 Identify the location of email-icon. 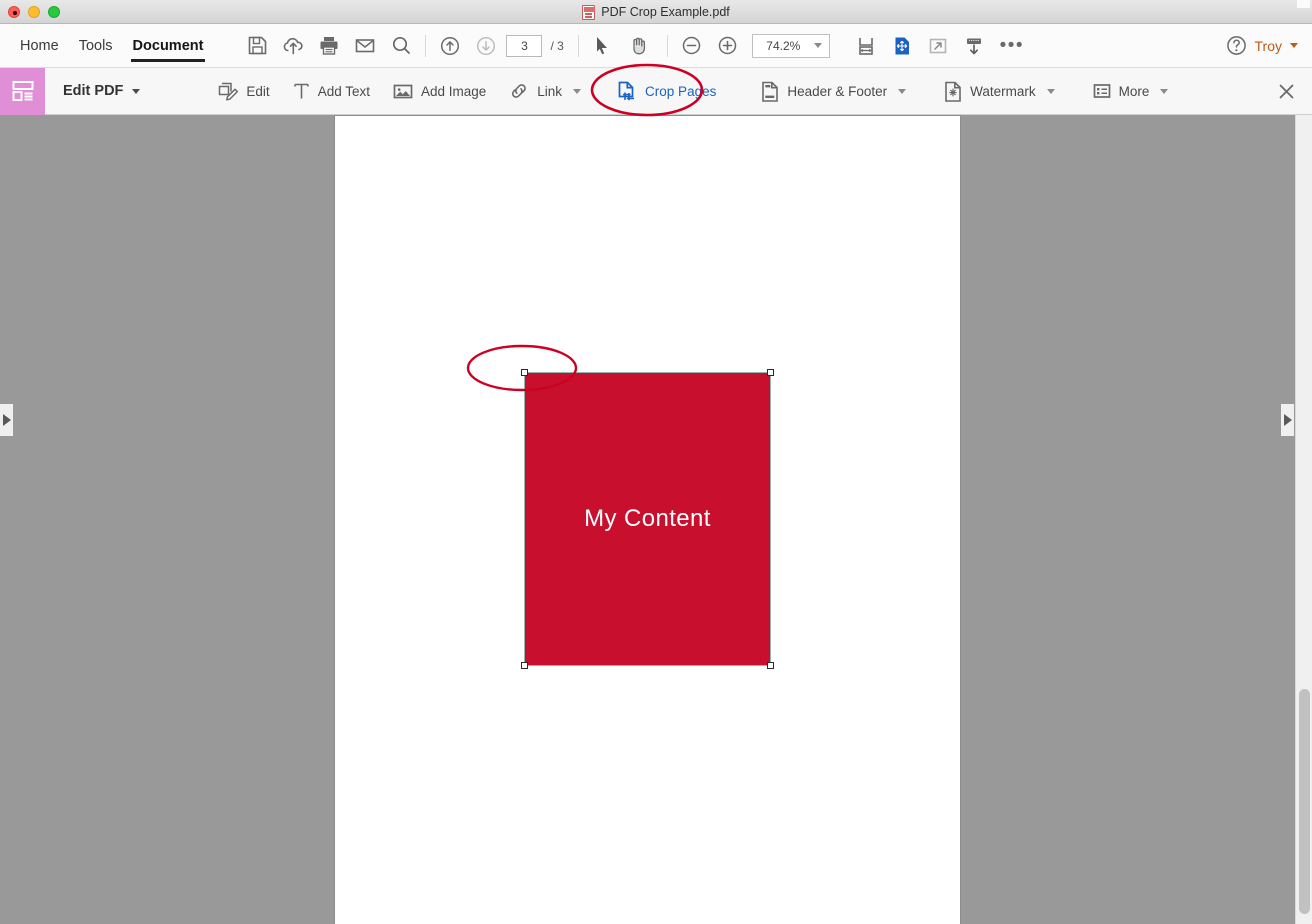
(365, 46).